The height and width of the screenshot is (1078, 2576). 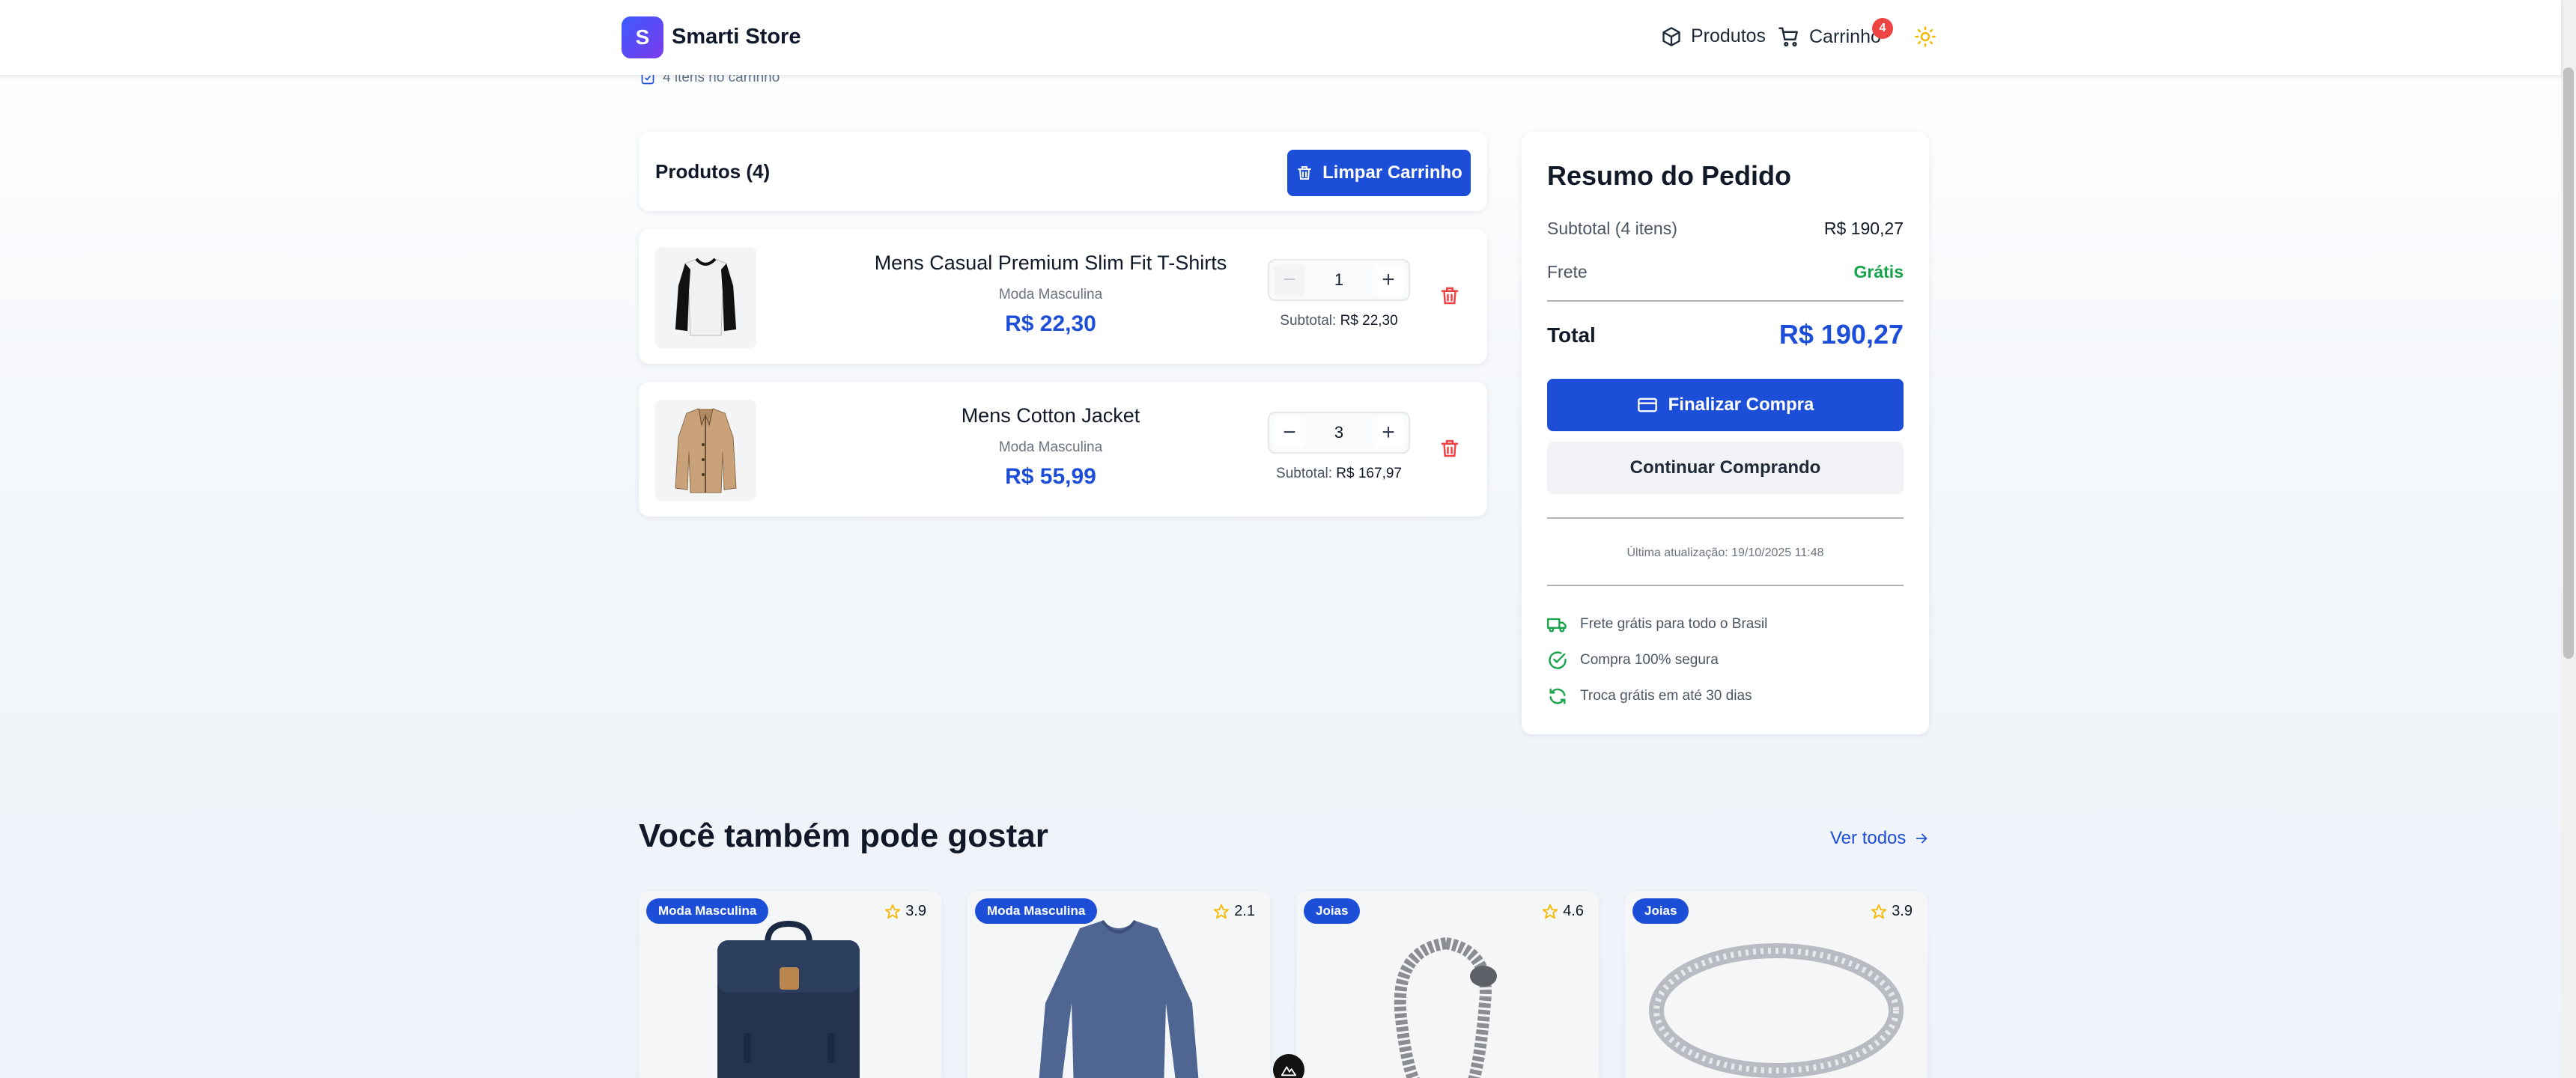 What do you see at coordinates (736, 37) in the screenshot?
I see `brand-name: Smarti Store` at bounding box center [736, 37].